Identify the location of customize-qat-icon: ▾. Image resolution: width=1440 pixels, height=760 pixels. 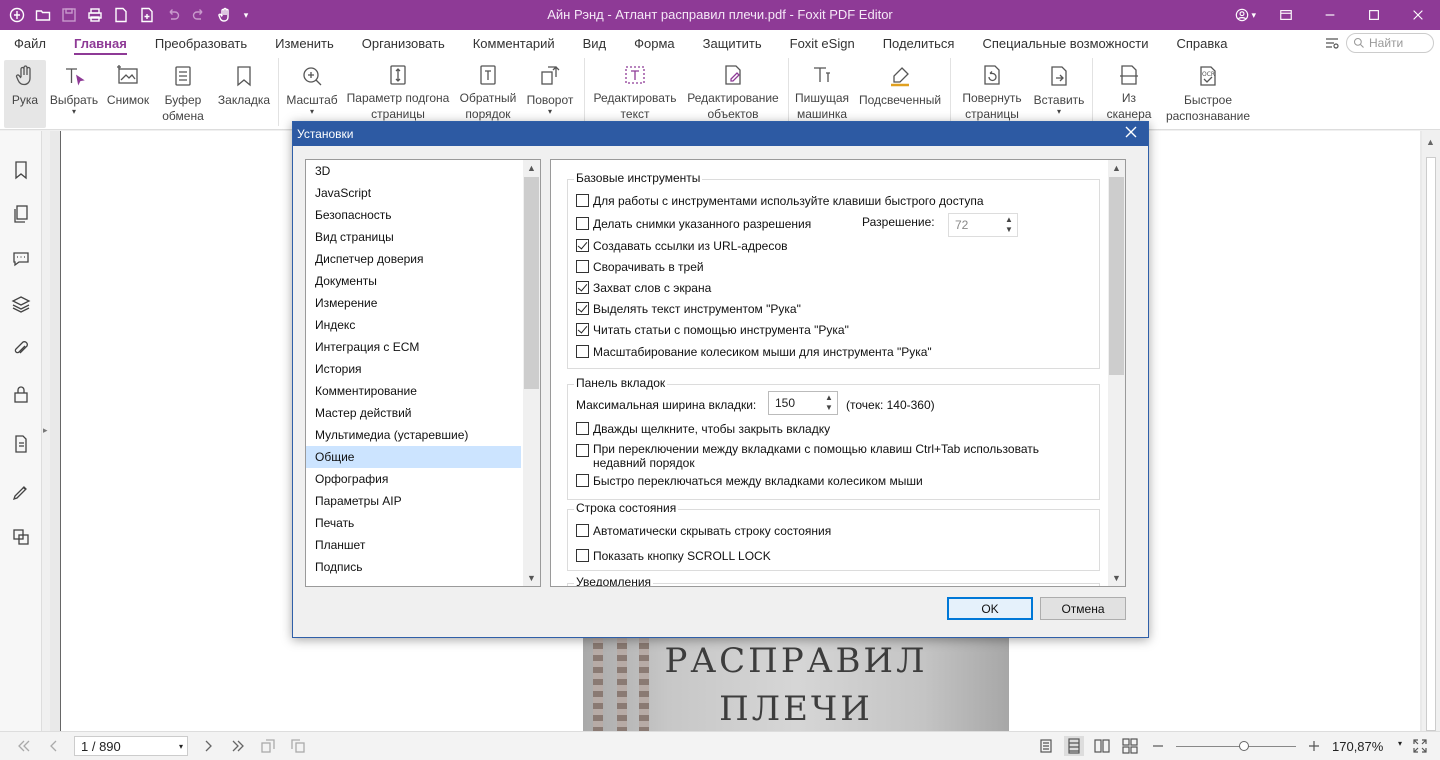
(246, 15).